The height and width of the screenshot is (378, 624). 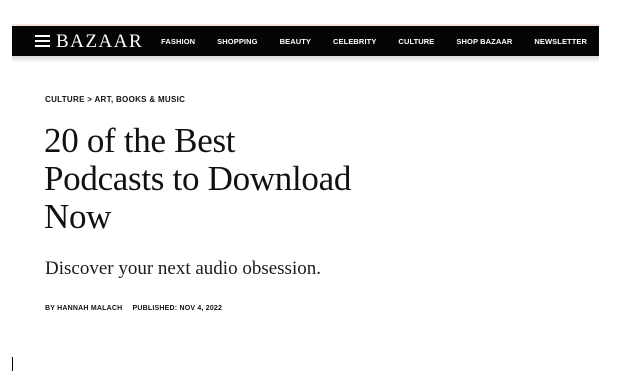 What do you see at coordinates (83, 308) in the screenshot?
I see `author-link: BY HANNAH MALACH` at bounding box center [83, 308].